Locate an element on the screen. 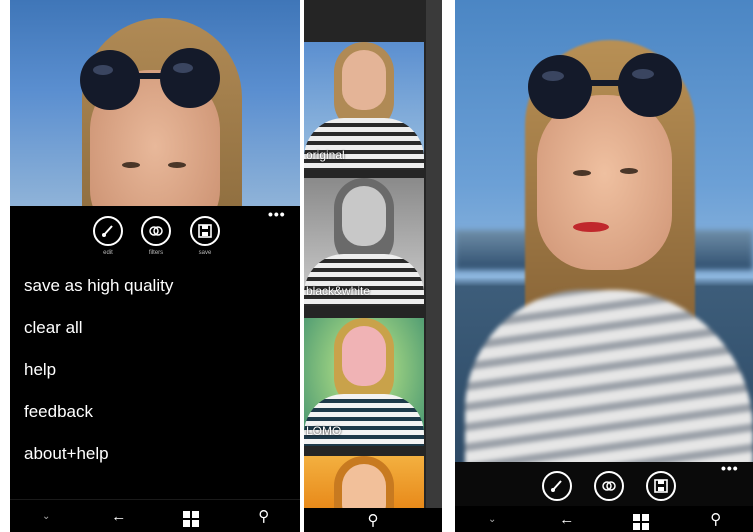 Image resolution: width=753 pixels, height=532 pixels. edit-button: edit is located at coordinates (108, 236).